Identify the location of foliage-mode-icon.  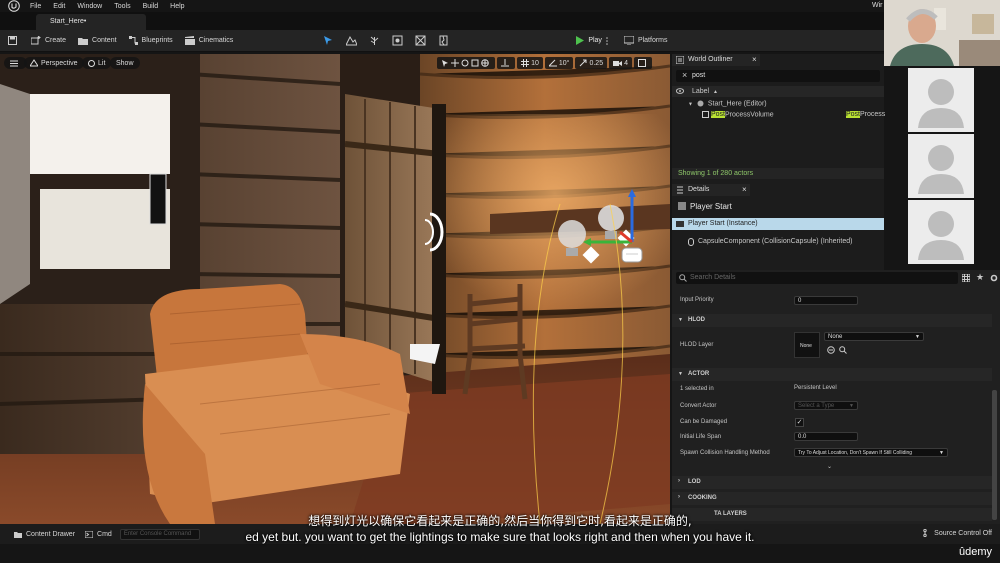
(374, 40).